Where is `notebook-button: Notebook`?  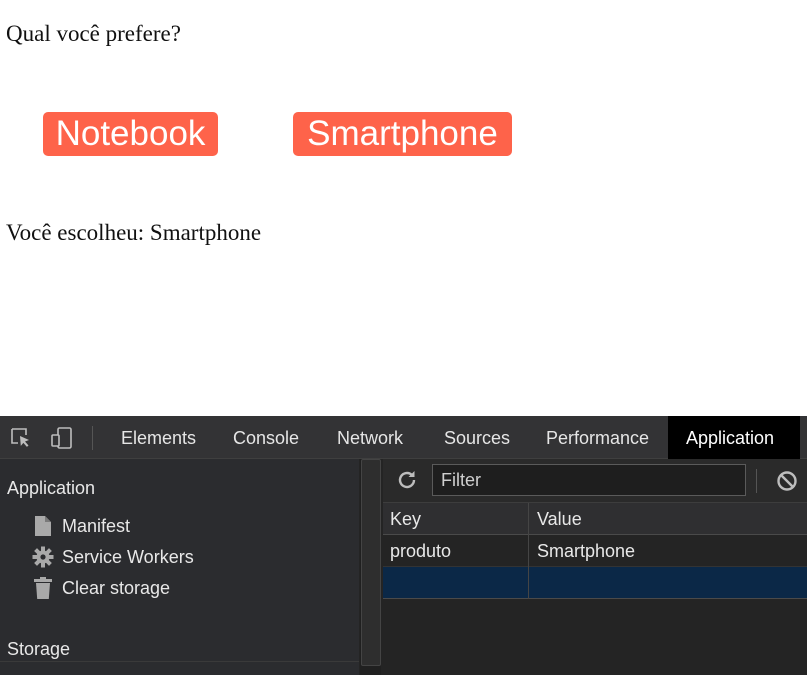
notebook-button: Notebook is located at coordinates (130, 134).